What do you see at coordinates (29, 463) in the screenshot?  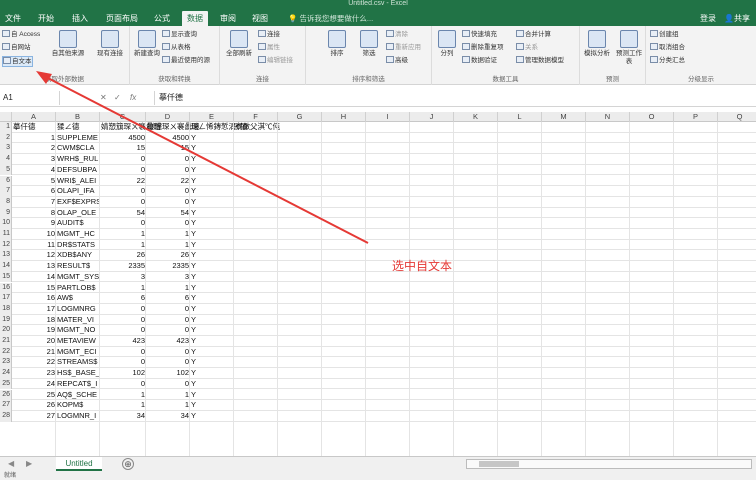 I see `scroll-right-icon: ▶` at bounding box center [29, 463].